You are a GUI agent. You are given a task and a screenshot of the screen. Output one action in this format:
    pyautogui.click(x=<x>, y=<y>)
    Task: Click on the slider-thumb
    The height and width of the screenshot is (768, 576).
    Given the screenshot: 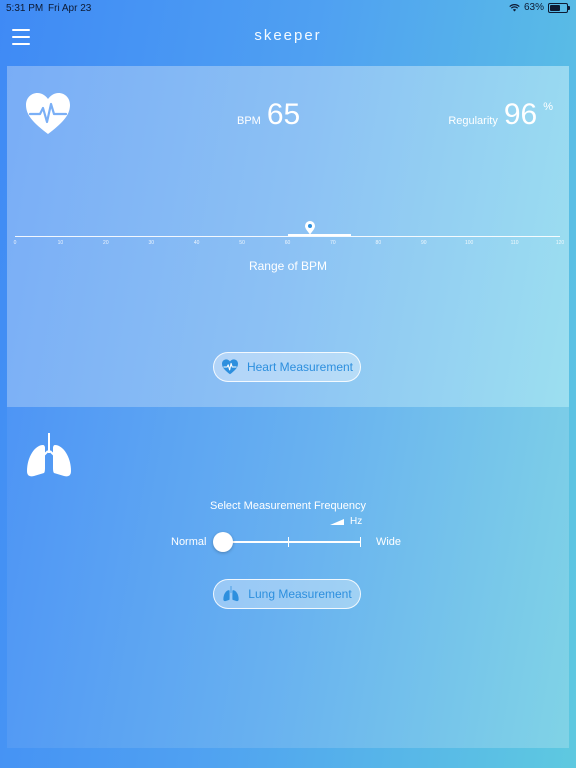 What is the action you would take?
    pyautogui.click(x=223, y=542)
    